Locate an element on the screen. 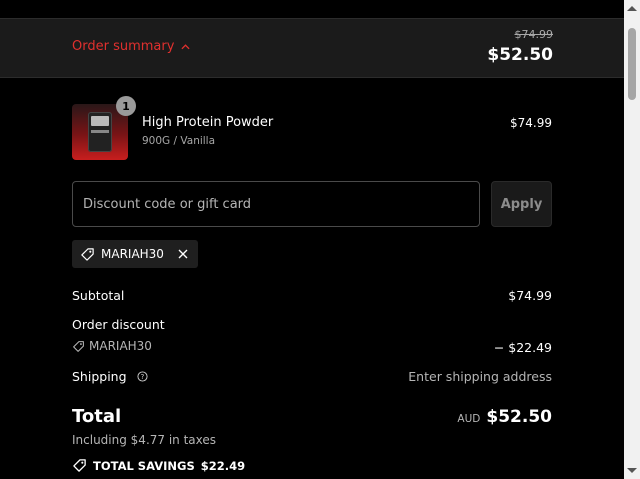 The image size is (640, 479). apply-button: Apply is located at coordinates (521, 204).